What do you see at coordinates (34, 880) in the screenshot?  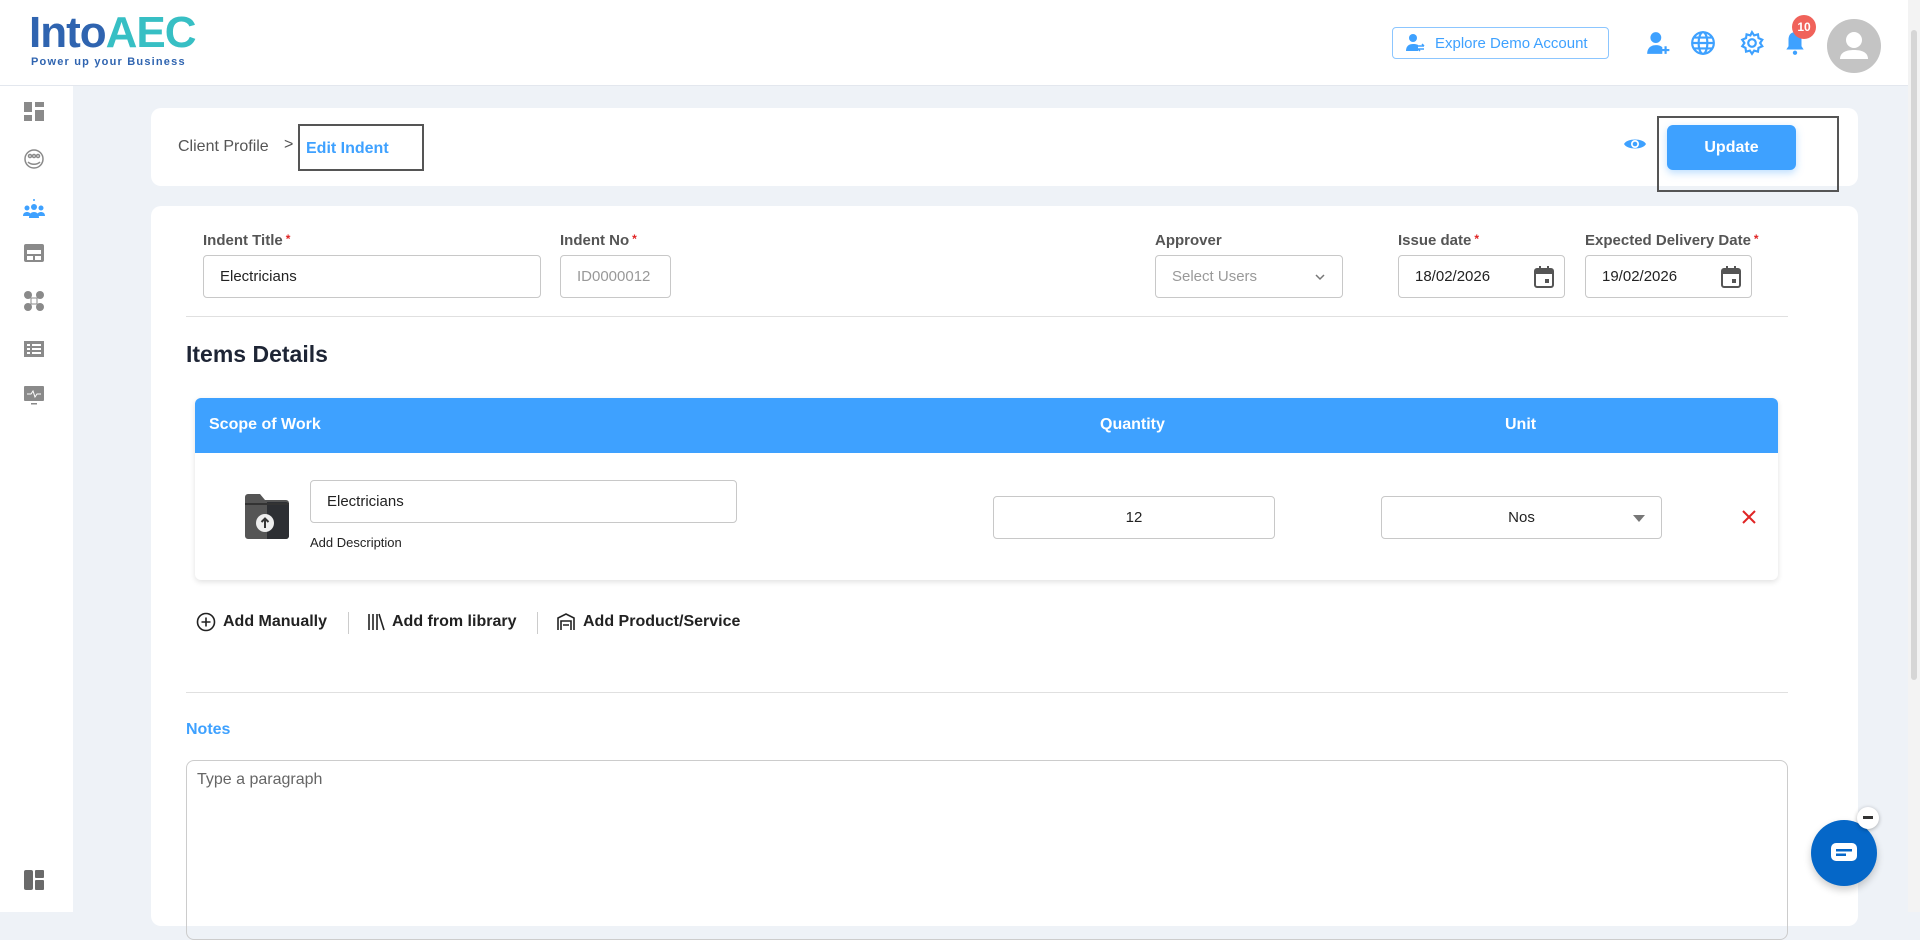 I see `layout-toggle-icon` at bounding box center [34, 880].